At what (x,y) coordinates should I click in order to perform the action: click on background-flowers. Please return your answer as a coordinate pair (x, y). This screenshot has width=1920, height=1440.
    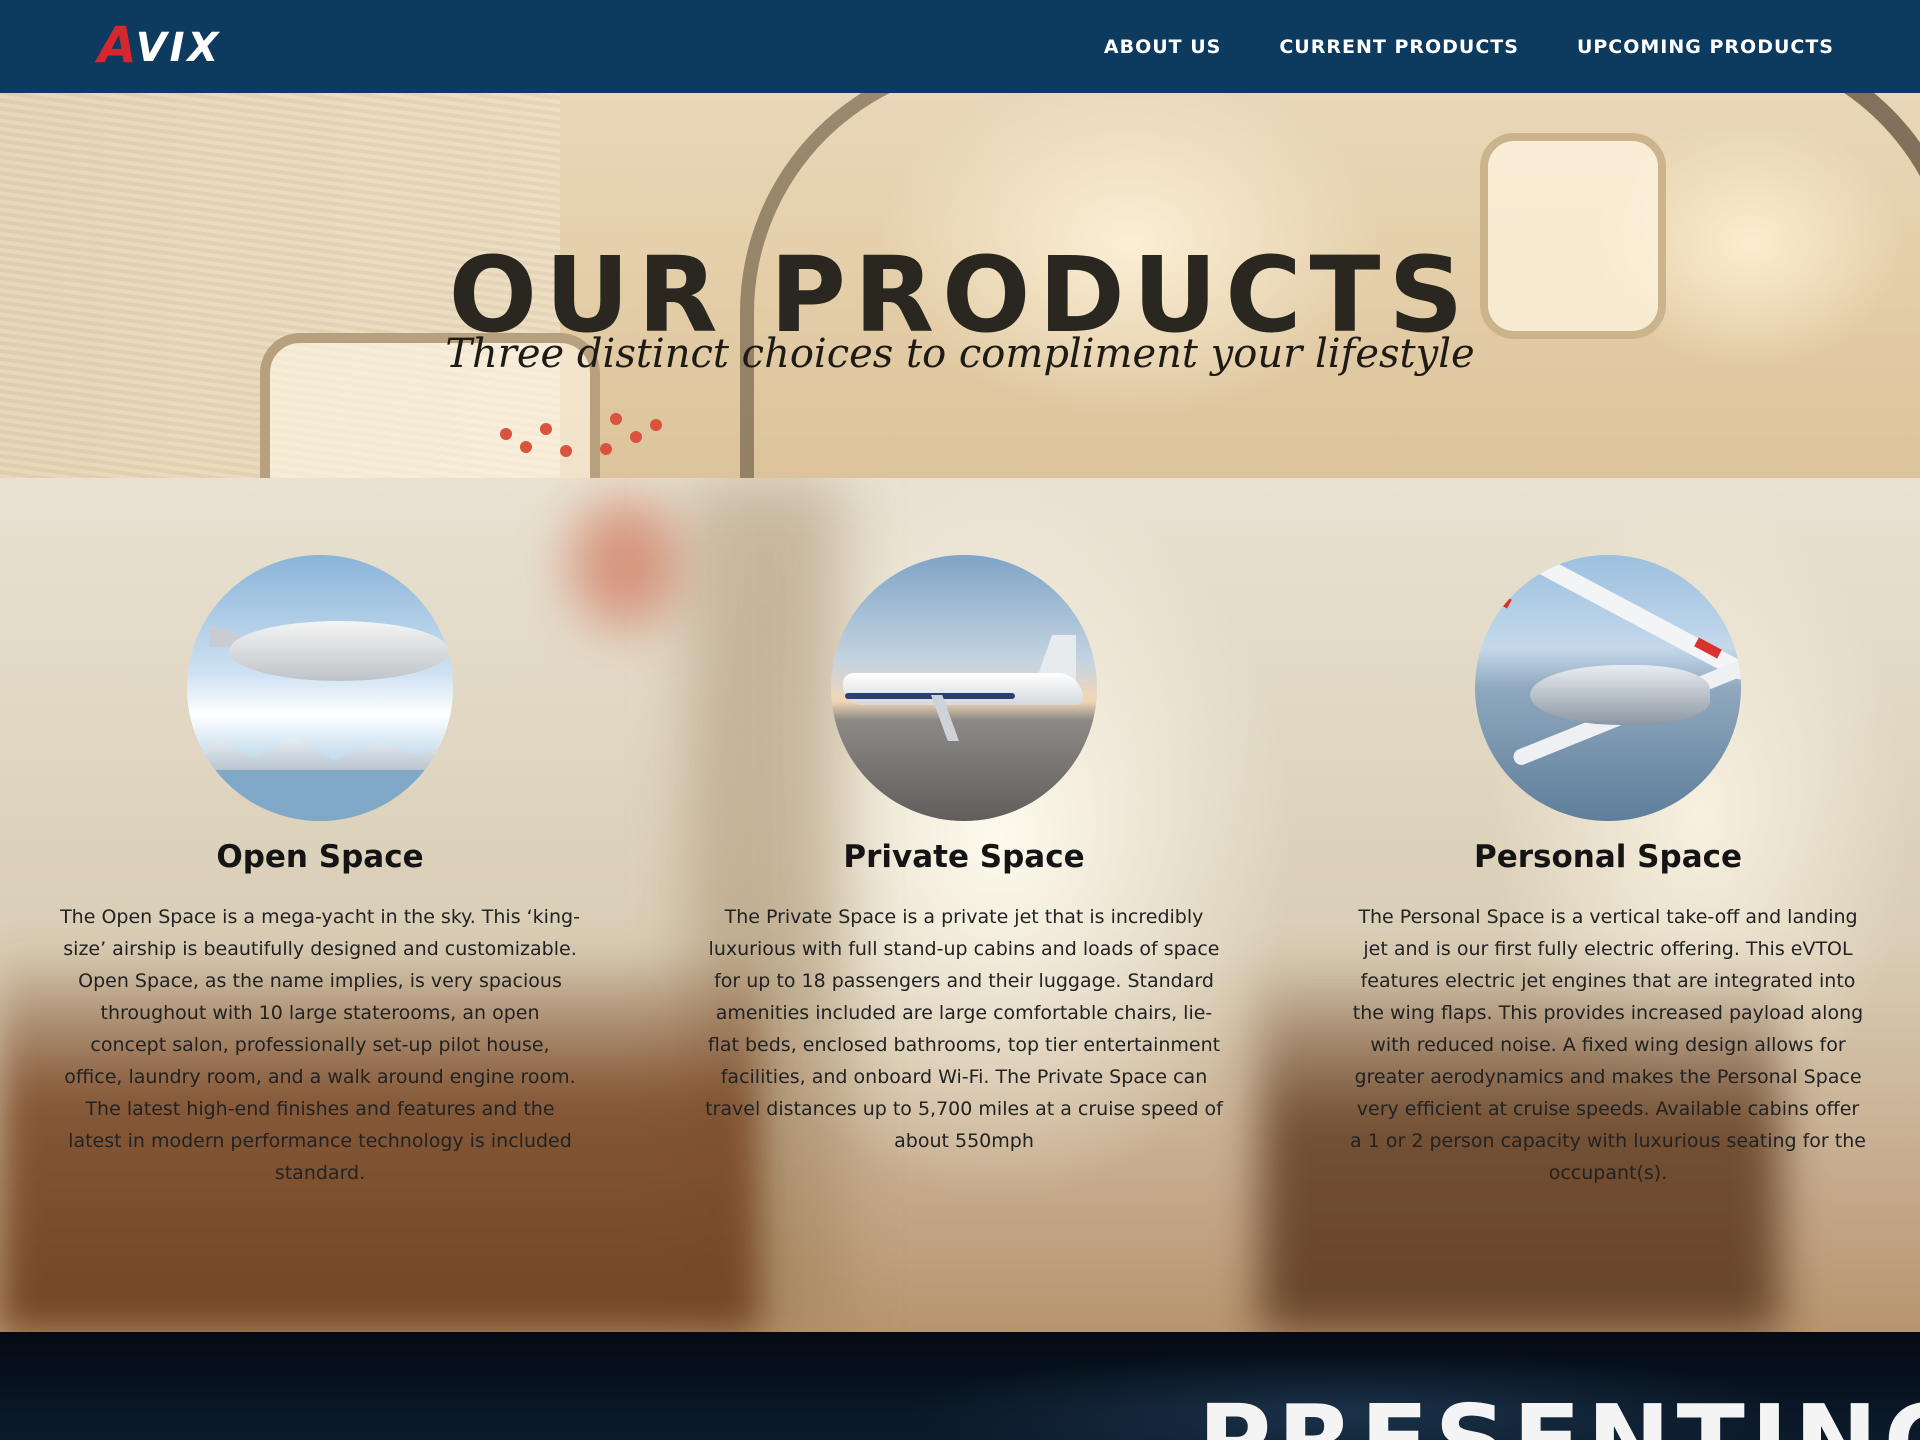
    Looking at the image, I should click on (625, 563).